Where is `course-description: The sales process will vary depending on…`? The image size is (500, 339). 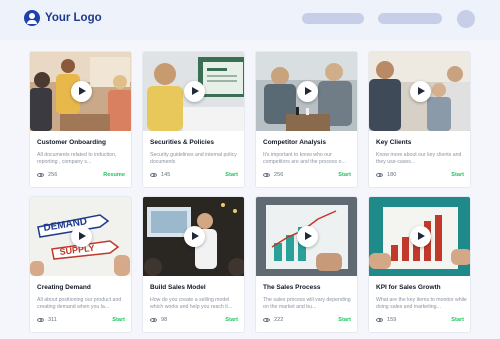
course-description: The sales process will vary depending on… is located at coordinates (307, 303).